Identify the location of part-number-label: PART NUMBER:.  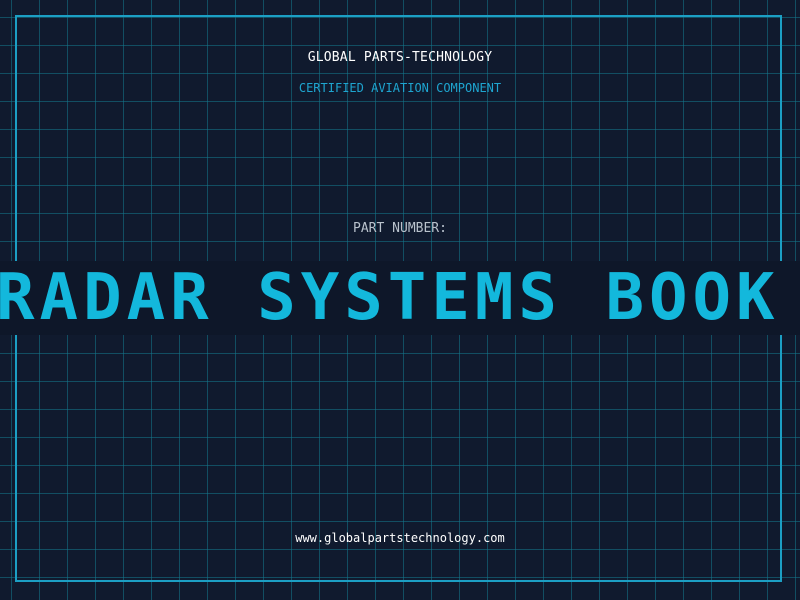
(400, 228).